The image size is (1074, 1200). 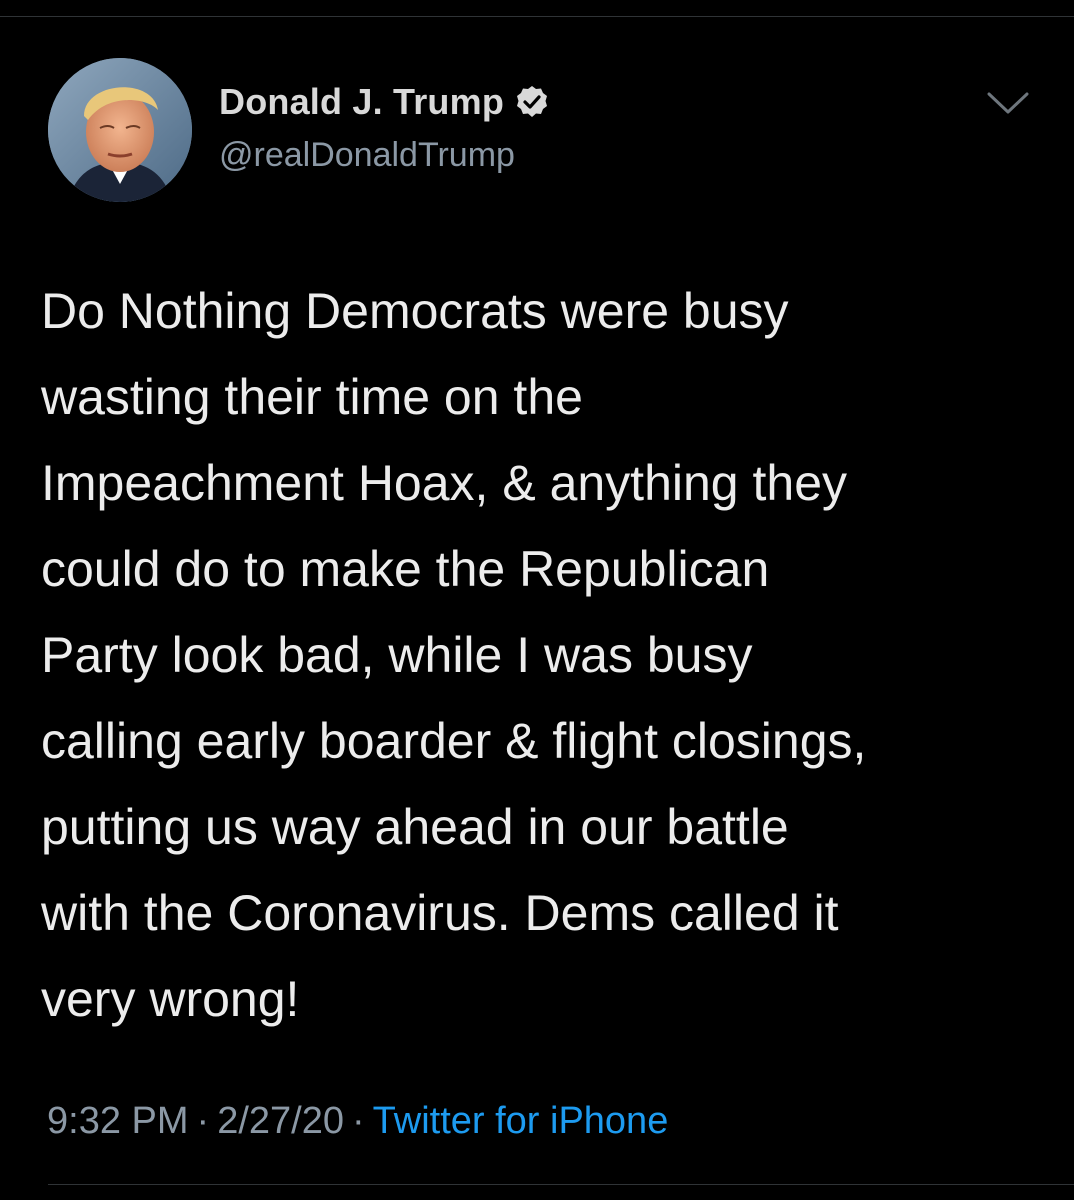 I want to click on avatar, so click(x=120, y=130).